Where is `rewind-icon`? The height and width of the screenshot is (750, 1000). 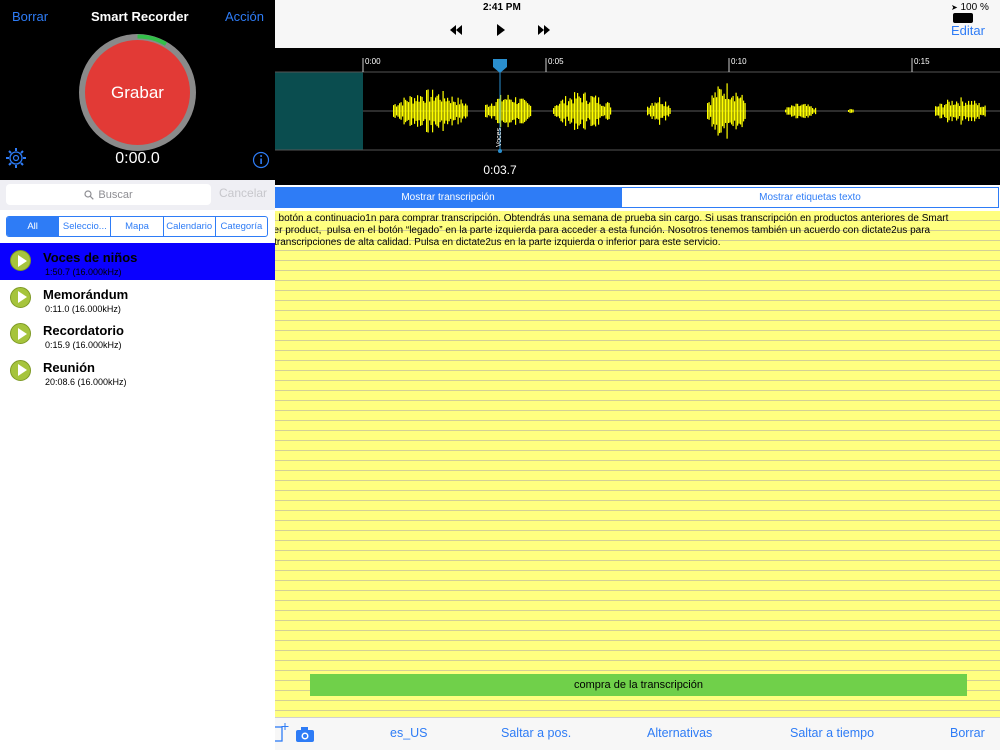
rewind-icon is located at coordinates (456, 30).